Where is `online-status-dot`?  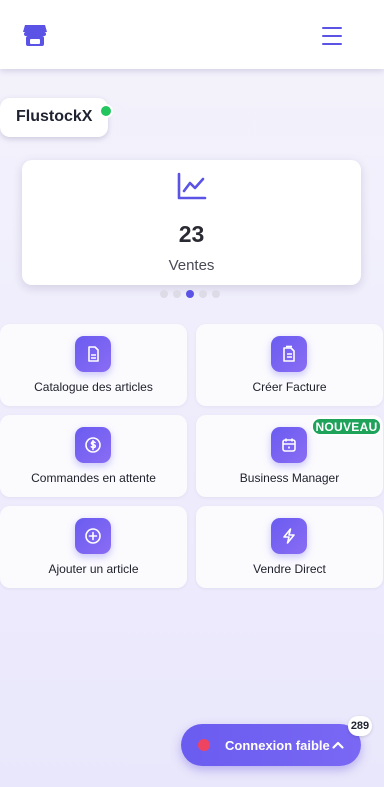
online-status-dot is located at coordinates (106, 111).